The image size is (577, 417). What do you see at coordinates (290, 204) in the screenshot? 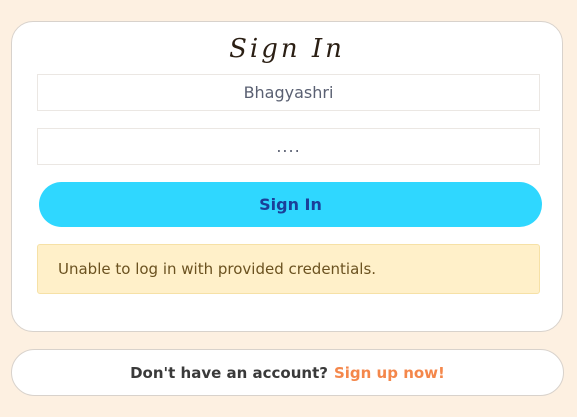
I see `sign-in-button: Sign In` at bounding box center [290, 204].